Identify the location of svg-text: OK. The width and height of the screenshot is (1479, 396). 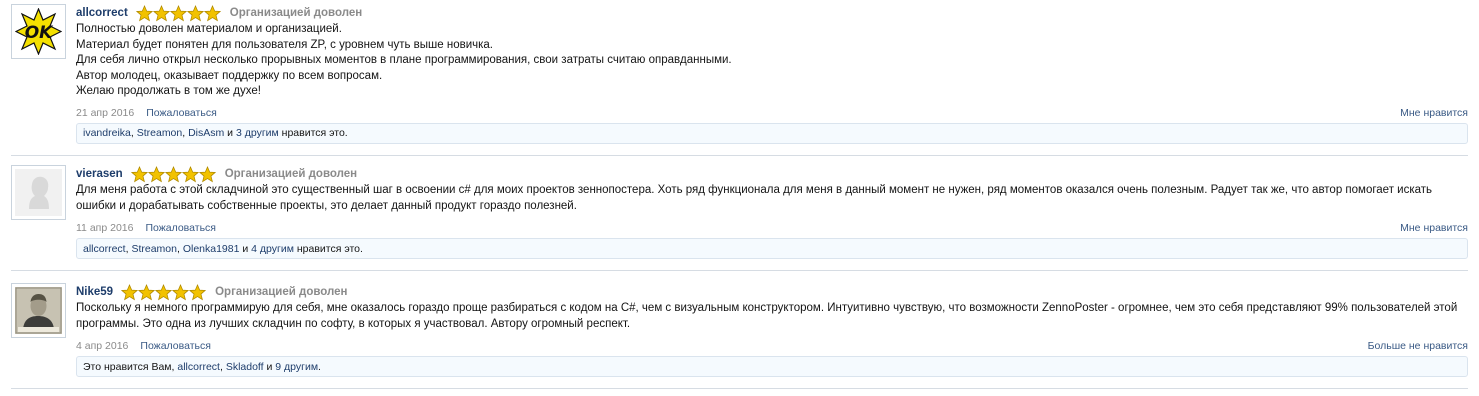
(39, 33).